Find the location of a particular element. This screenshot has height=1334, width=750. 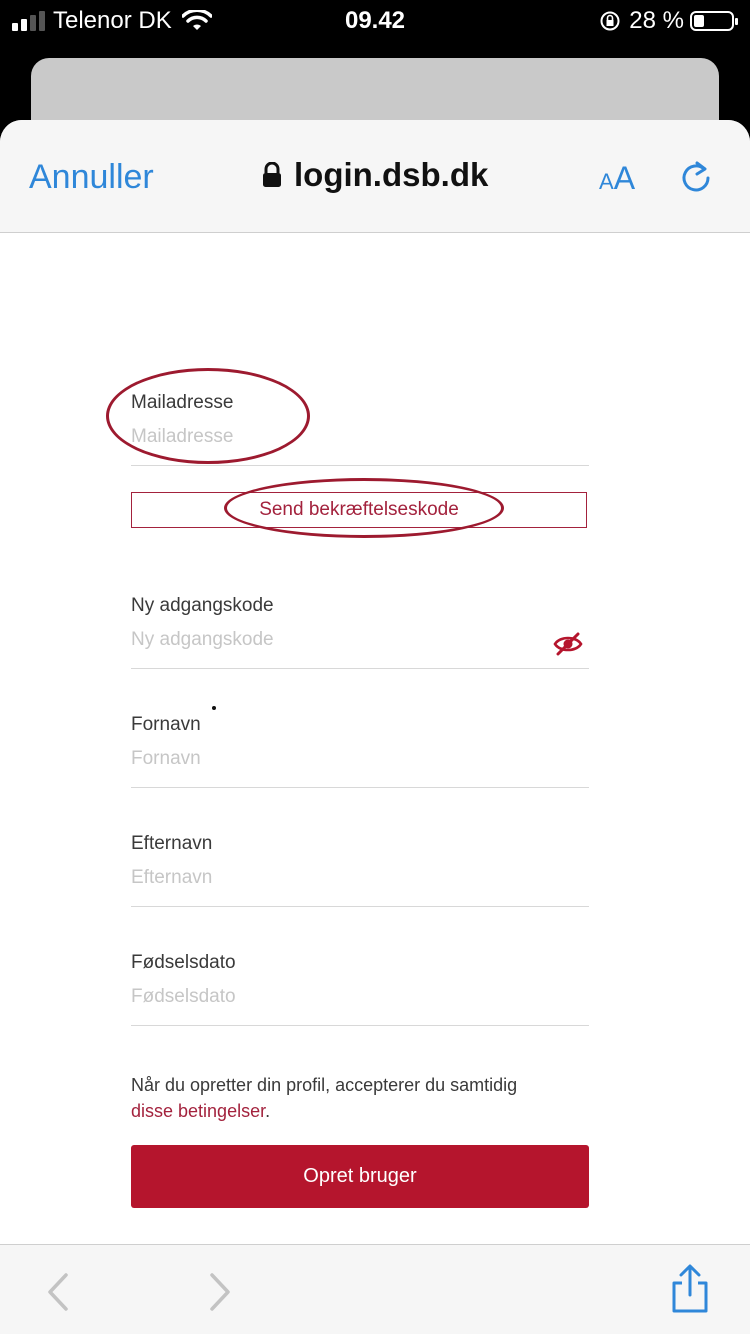

battery-info: 28 % is located at coordinates (668, 21).